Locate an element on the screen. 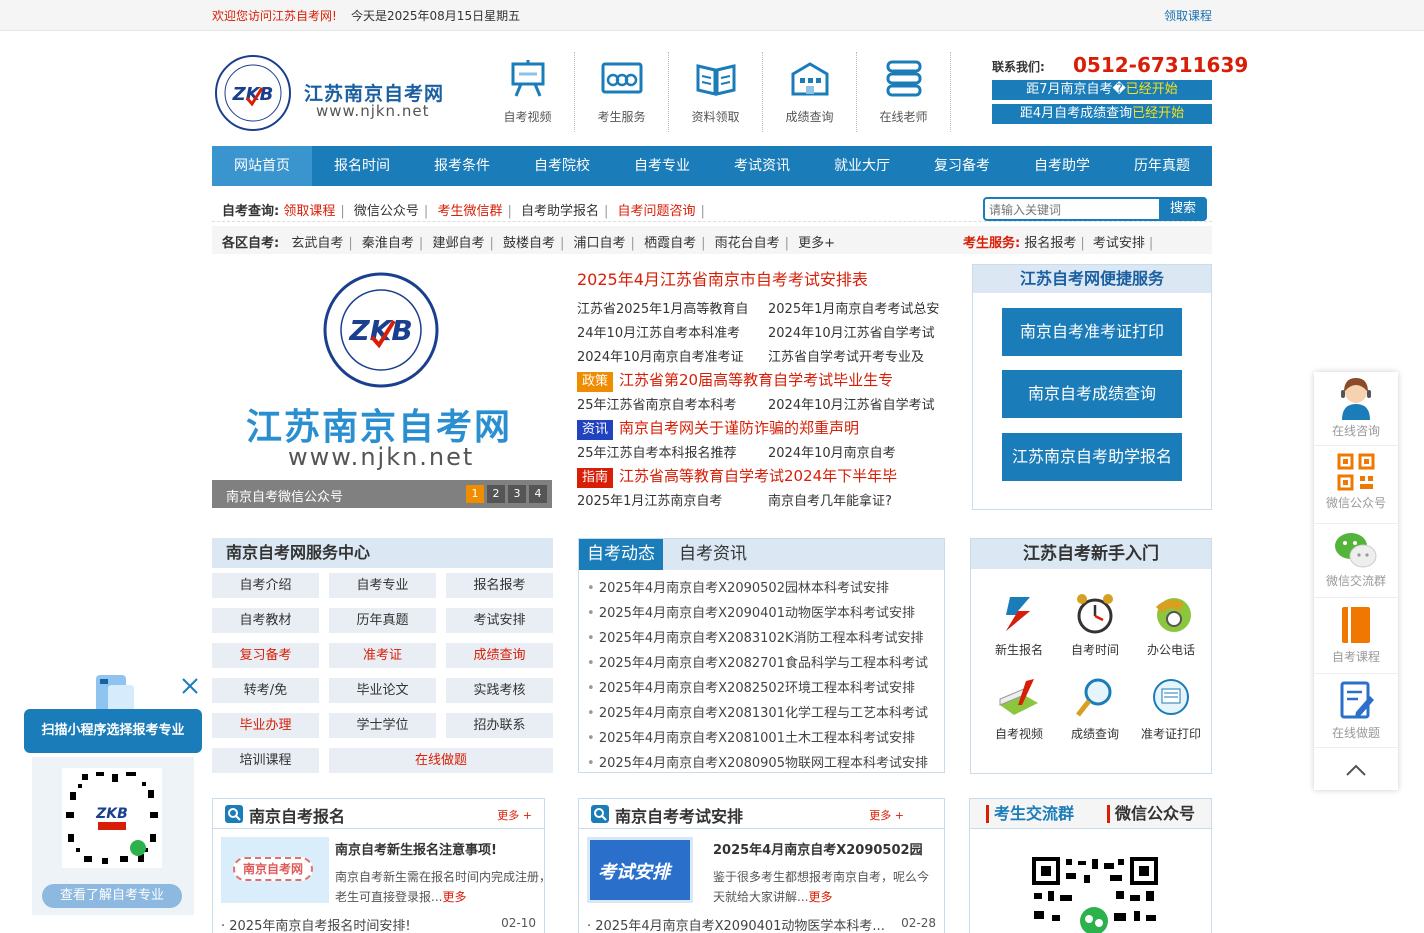 The height and width of the screenshot is (933, 1424). service-center-item: 在线做题 is located at coordinates (441, 760).